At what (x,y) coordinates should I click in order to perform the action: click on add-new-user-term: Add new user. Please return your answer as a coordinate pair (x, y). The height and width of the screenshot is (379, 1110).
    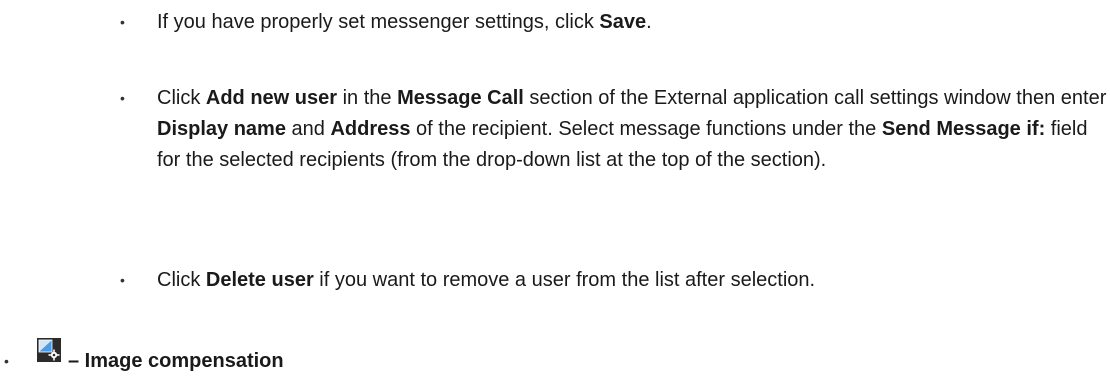
    Looking at the image, I should click on (271, 98).